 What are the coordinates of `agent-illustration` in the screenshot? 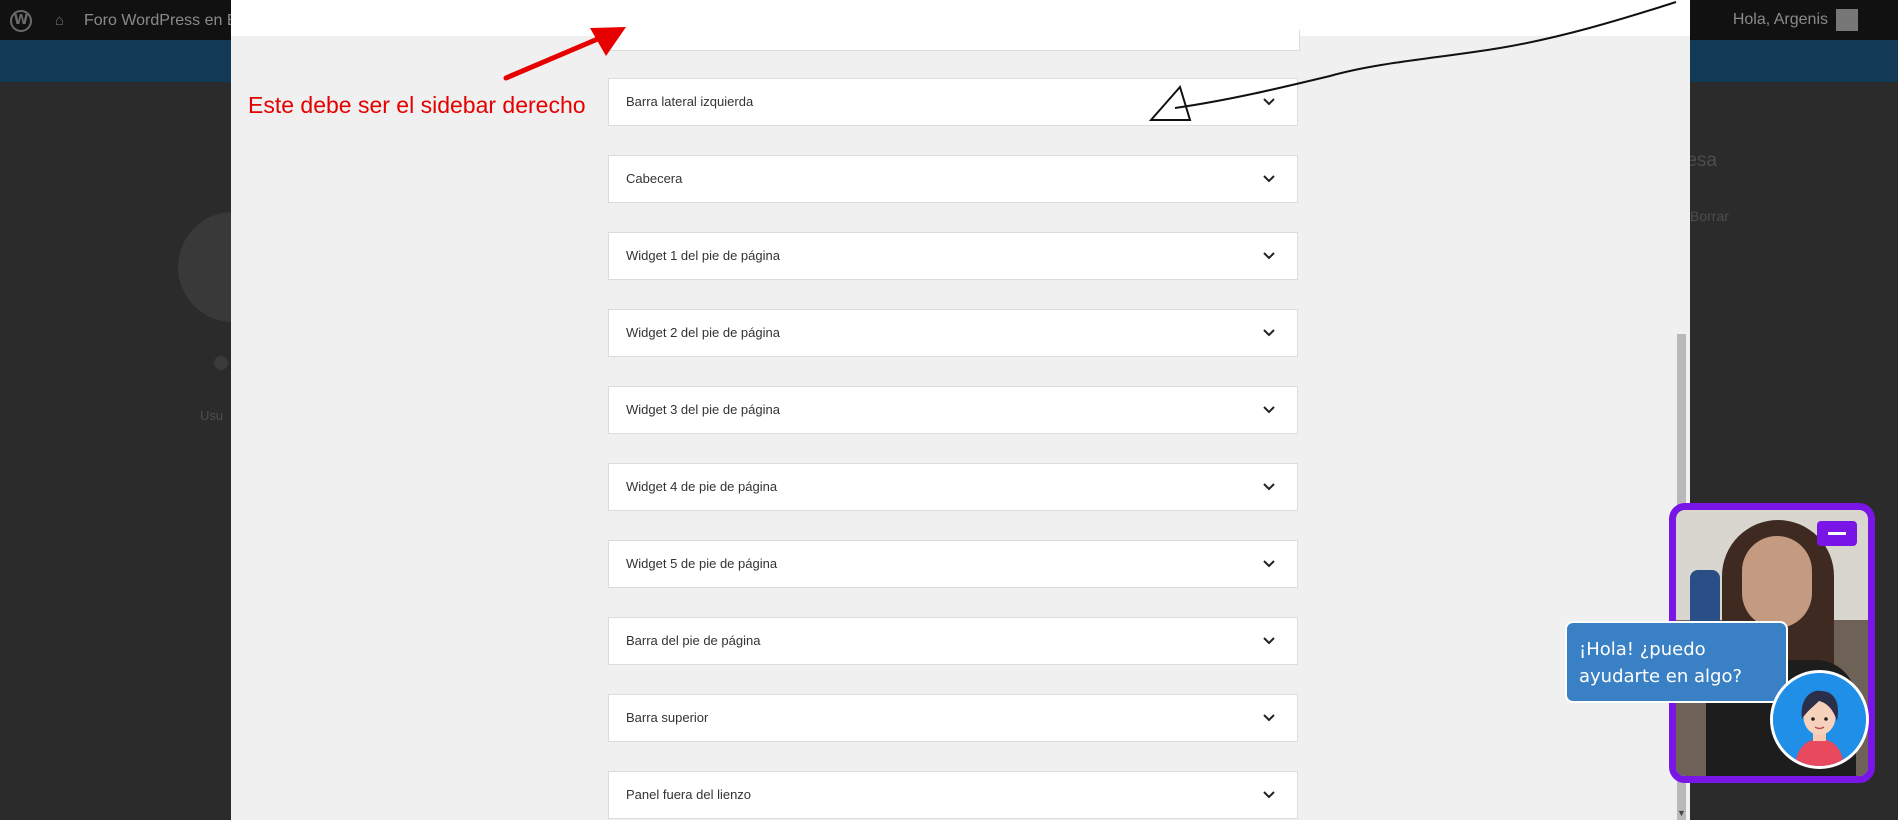 It's located at (1819, 719).